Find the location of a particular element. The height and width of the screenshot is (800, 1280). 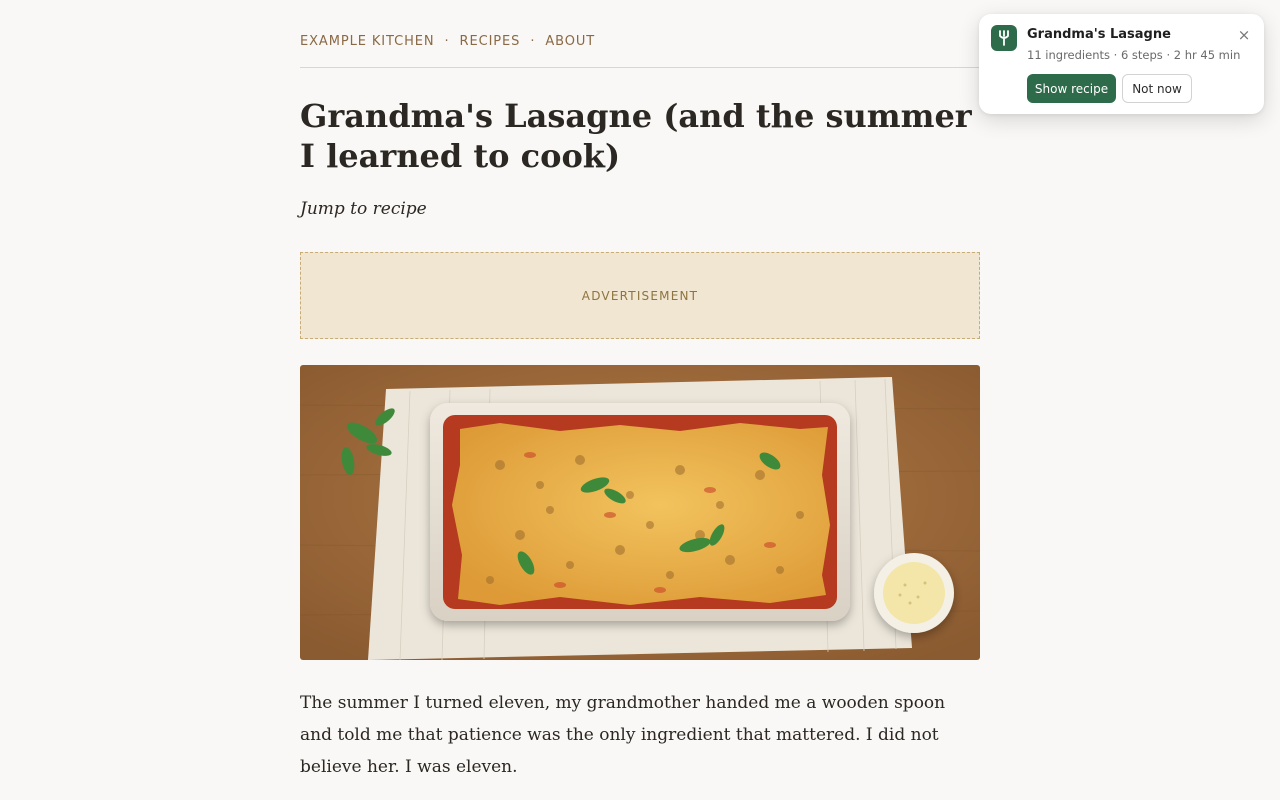

advertisement-label: ADVERTISEMENT is located at coordinates (640, 295).